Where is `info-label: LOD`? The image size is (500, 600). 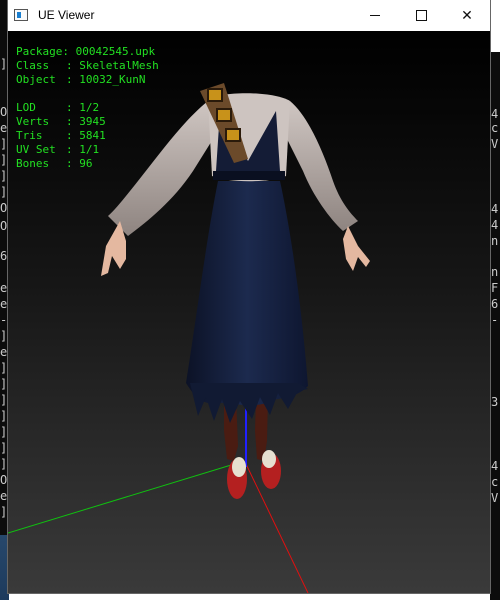 info-label: LOD is located at coordinates (26, 107).